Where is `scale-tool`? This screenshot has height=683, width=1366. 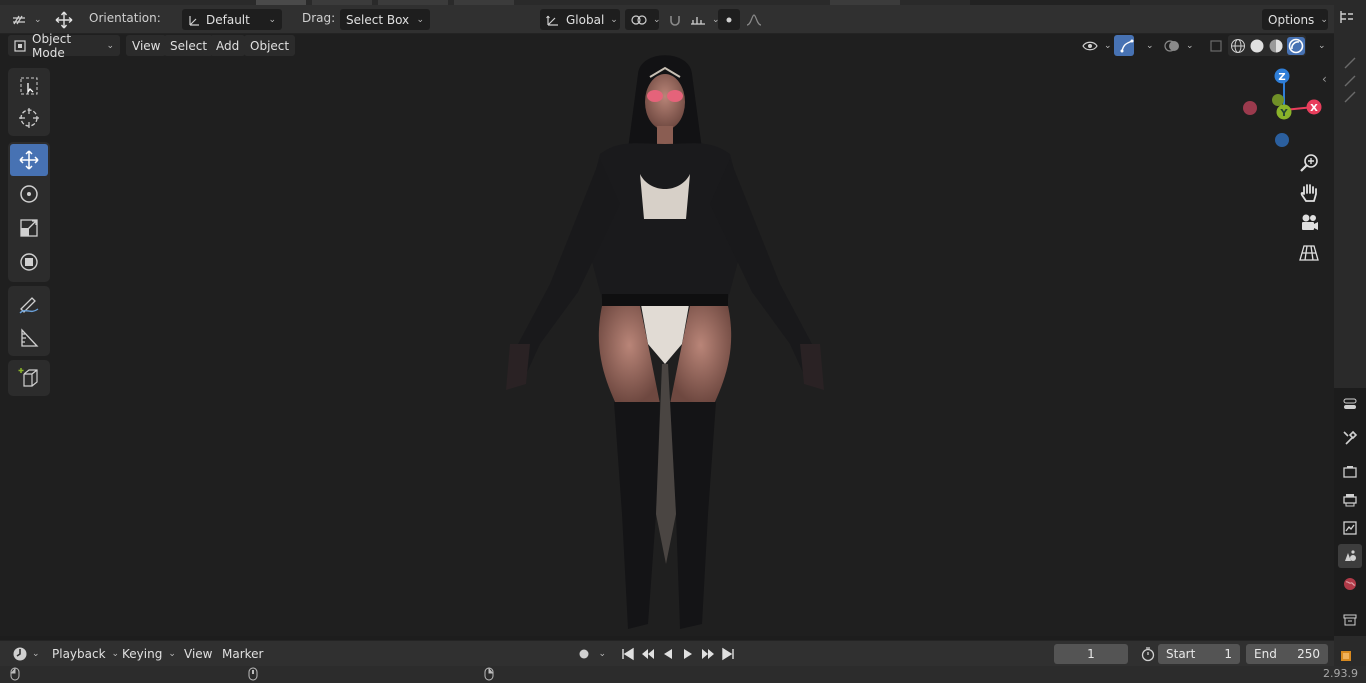
scale-tool is located at coordinates (29, 228).